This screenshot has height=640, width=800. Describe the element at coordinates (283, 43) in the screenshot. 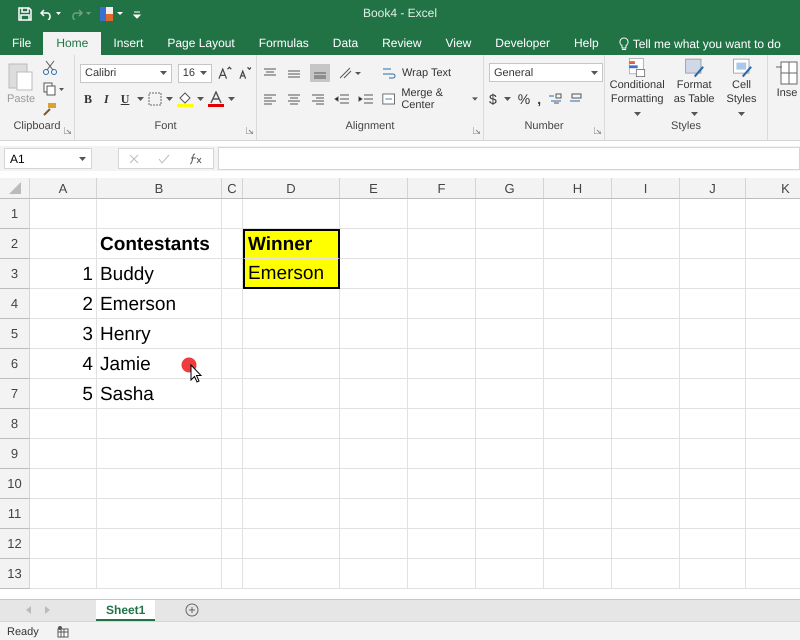

I see `ribbon-tab: Formulas` at that location.